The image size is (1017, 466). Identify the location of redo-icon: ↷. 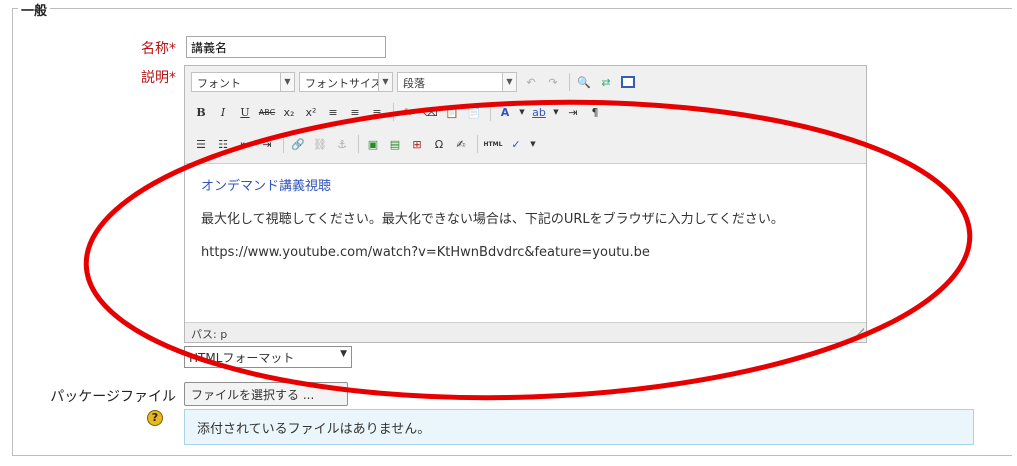
(553, 82).